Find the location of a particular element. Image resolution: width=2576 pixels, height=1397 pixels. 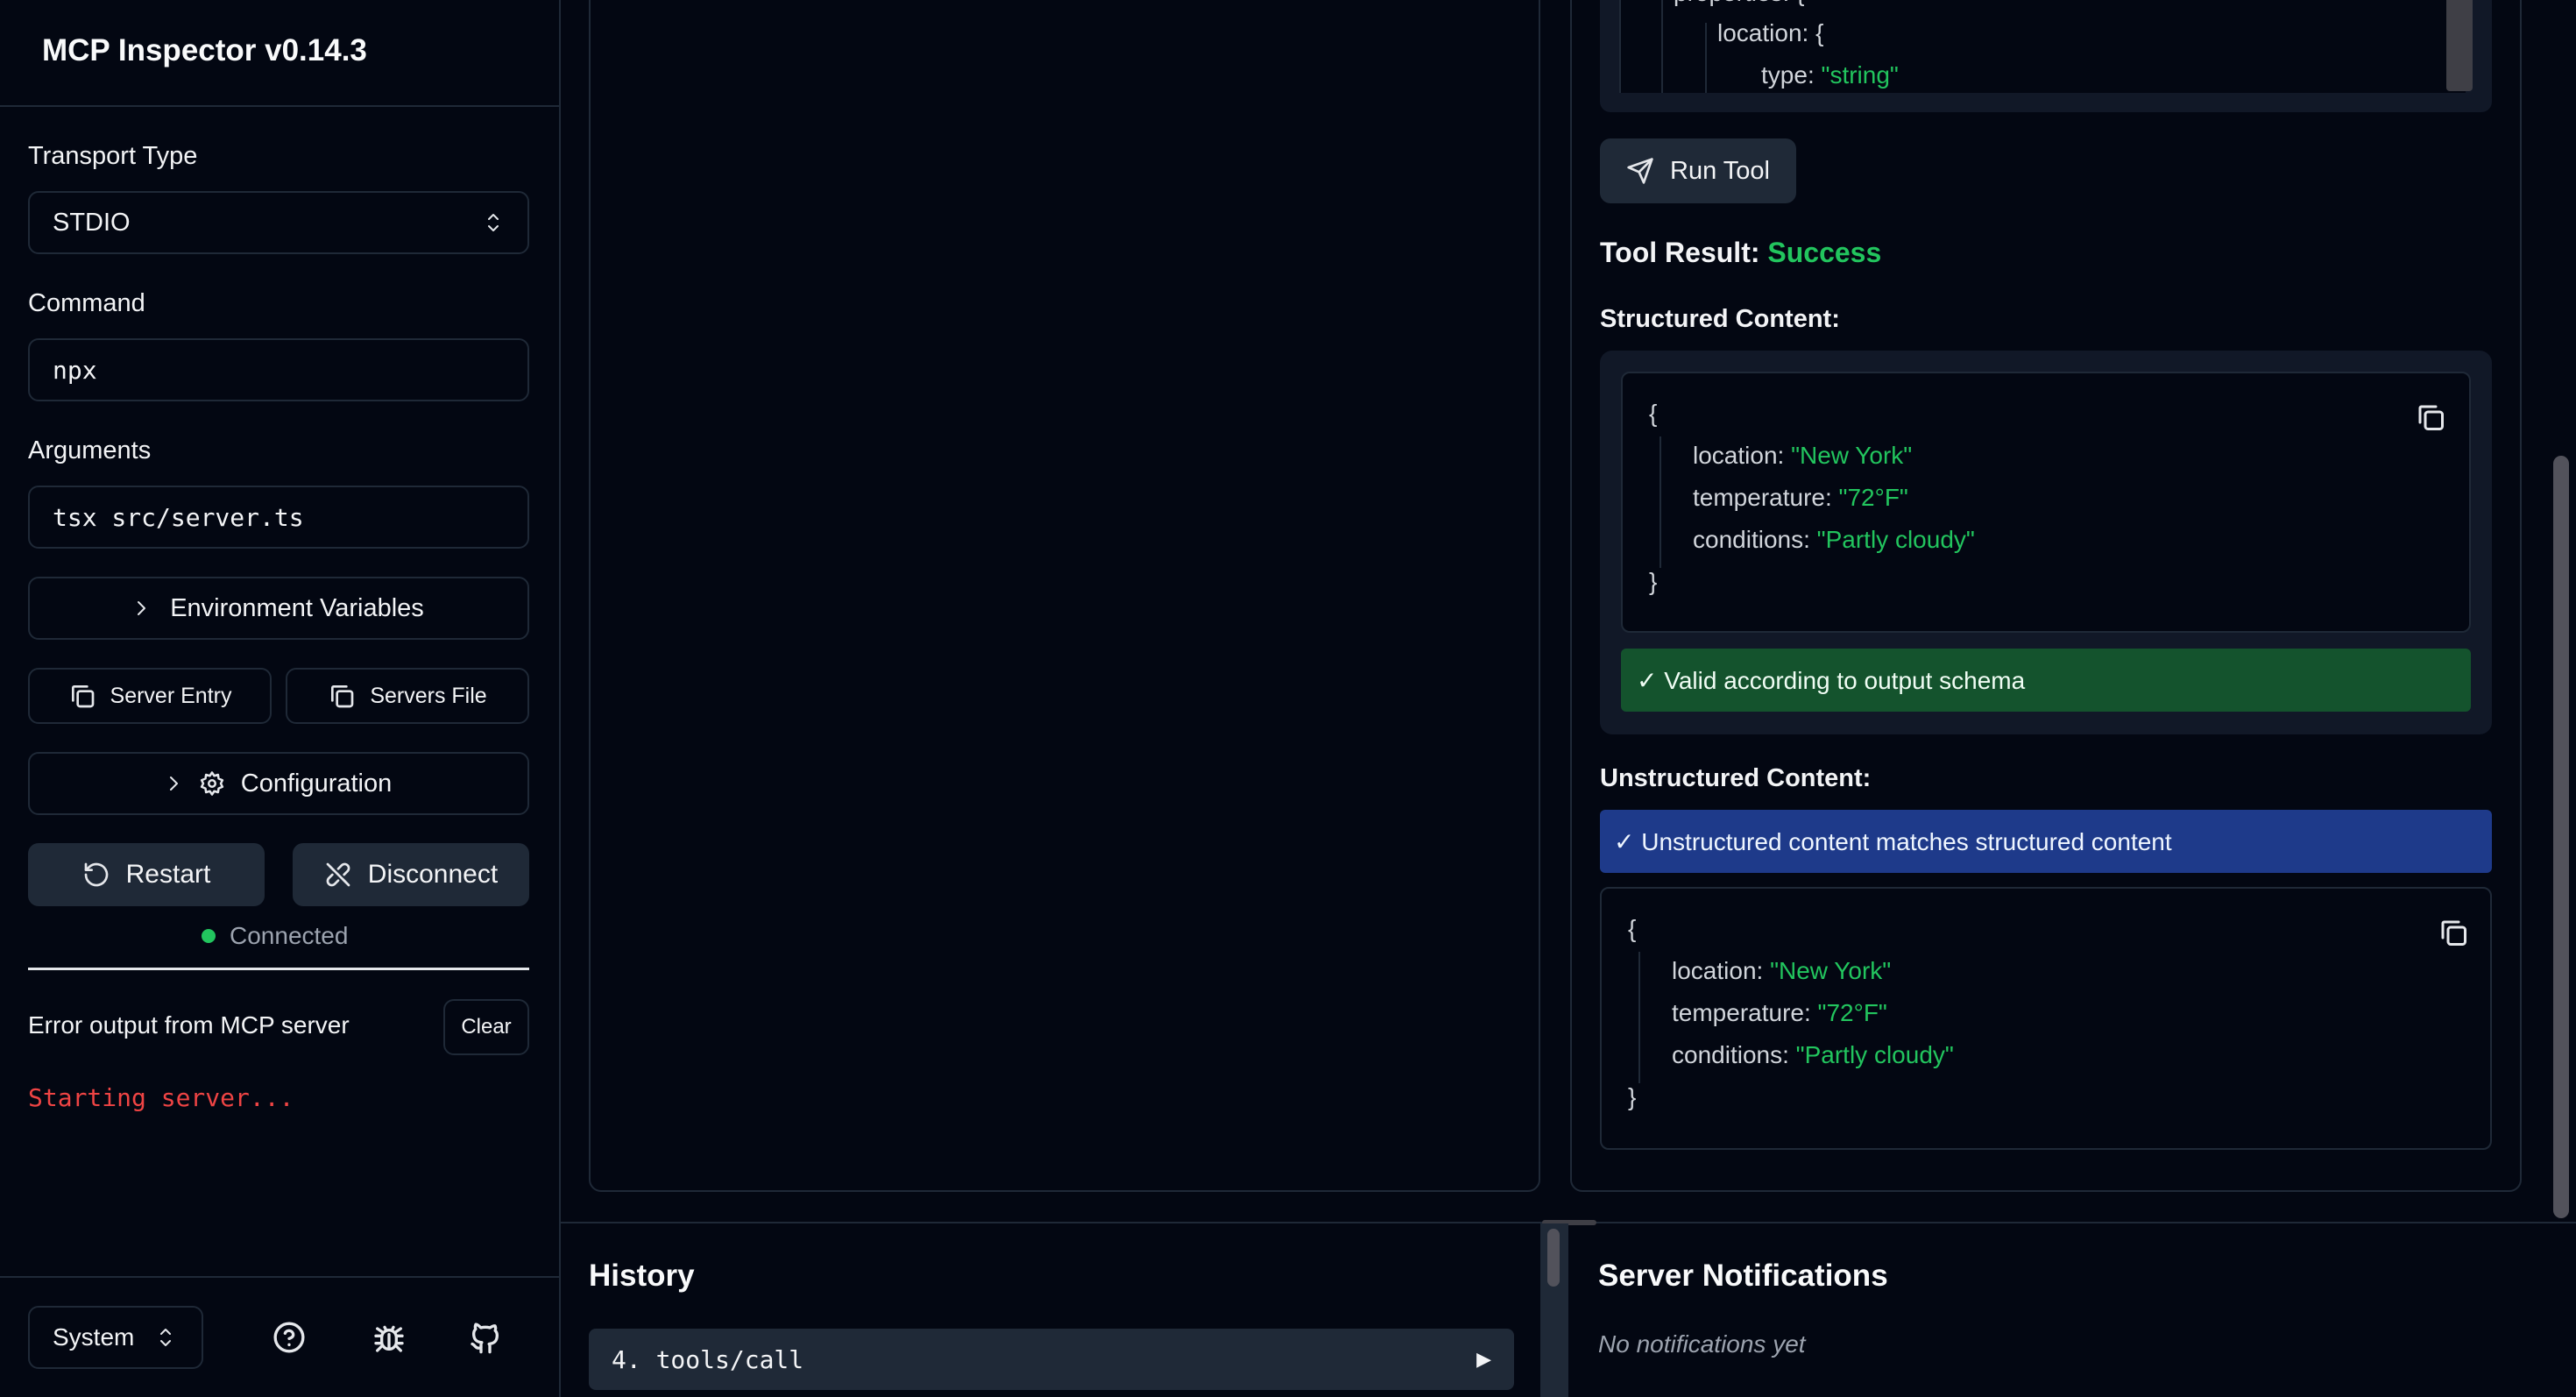

bug-icon is located at coordinates (389, 1338).